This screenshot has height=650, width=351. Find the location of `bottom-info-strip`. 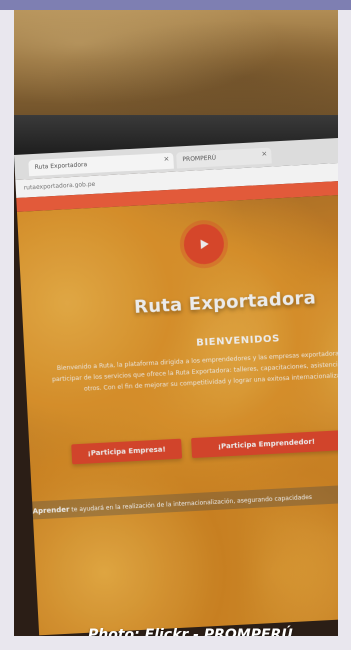

bottom-info-strip is located at coordinates (185, 500).